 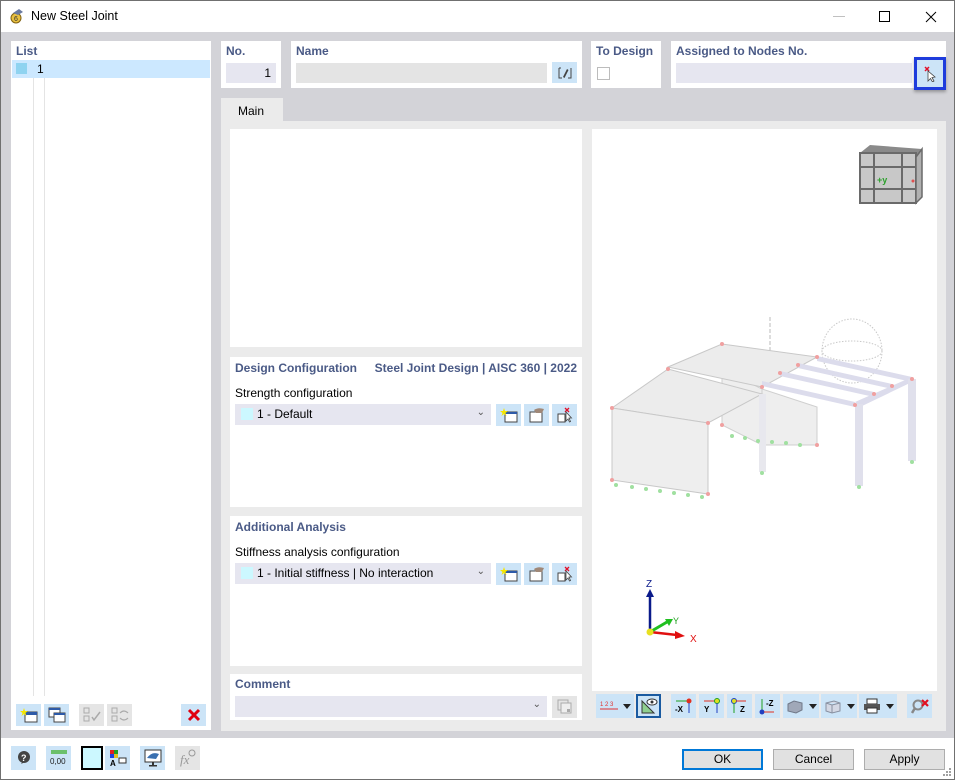 I want to click on new-config-icon, so click(x=508, y=574).